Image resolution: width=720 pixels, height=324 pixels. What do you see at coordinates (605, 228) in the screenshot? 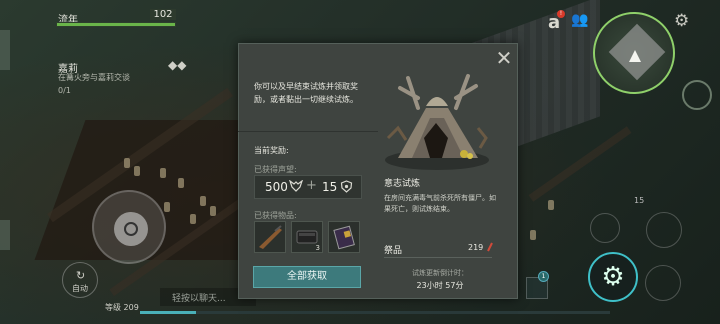
I see `target-button` at bounding box center [605, 228].